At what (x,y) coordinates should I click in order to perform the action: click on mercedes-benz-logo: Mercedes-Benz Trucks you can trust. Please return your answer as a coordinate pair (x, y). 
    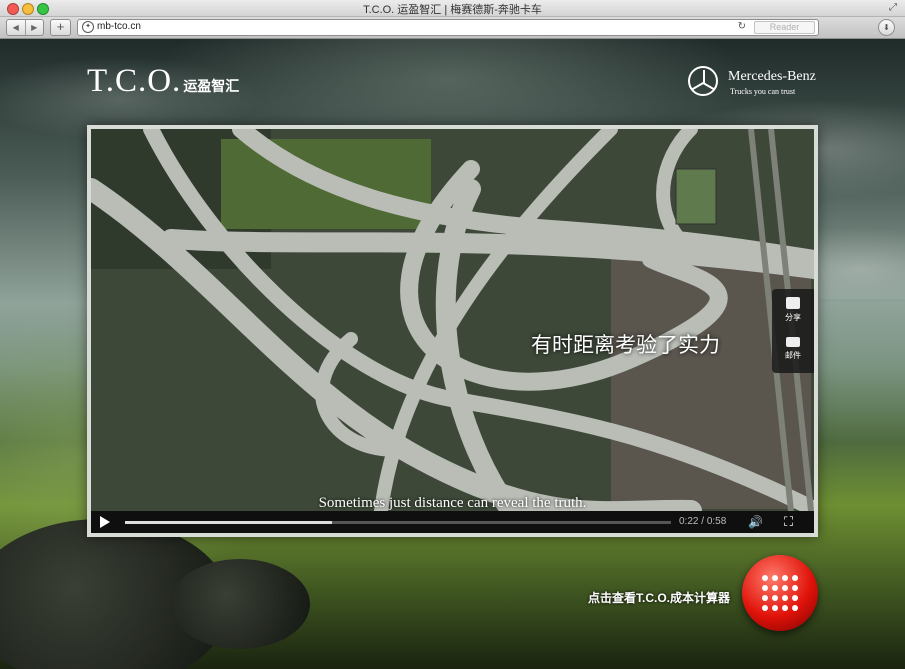
    Looking at the image, I should click on (758, 84).